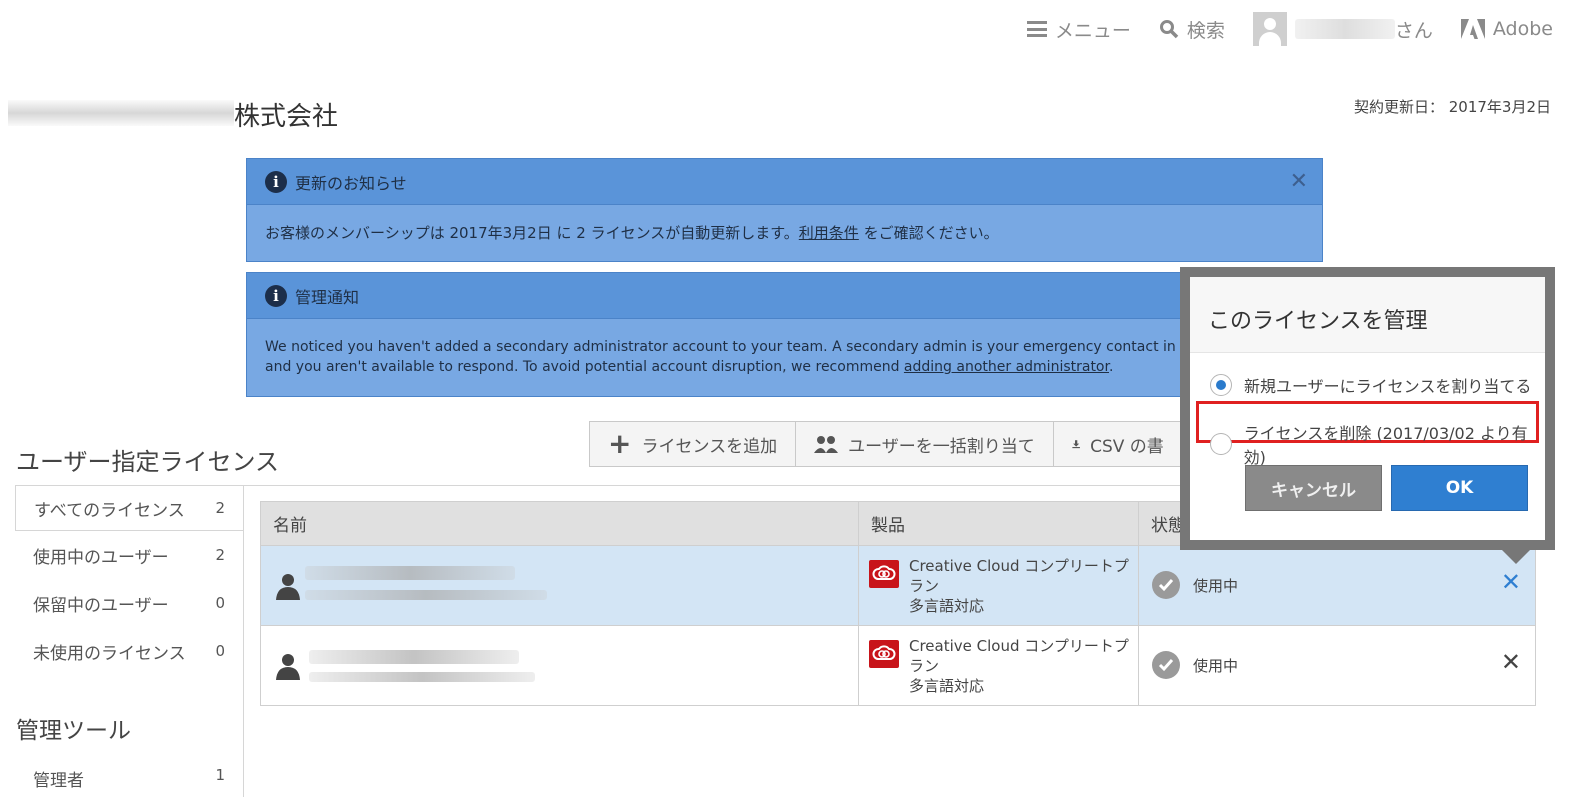  What do you see at coordinates (1472, 29) in the screenshot?
I see `adobe-logo-icon` at bounding box center [1472, 29].